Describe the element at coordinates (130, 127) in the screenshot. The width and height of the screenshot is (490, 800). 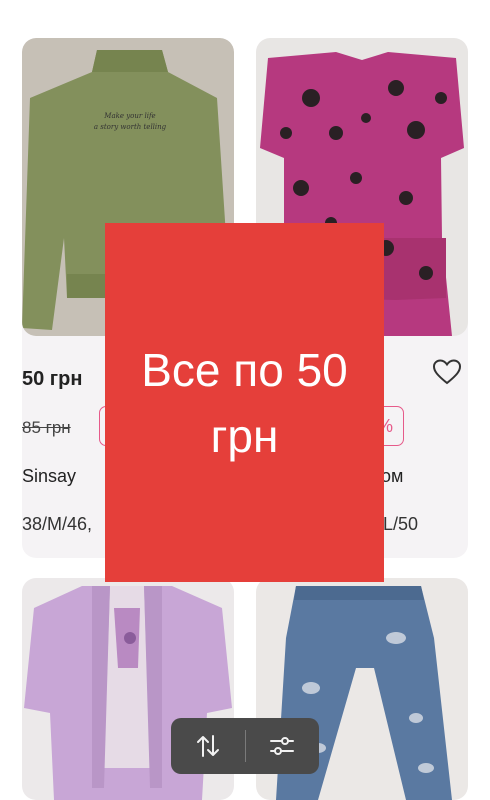
I see `svg-text: a story worth telling` at that location.